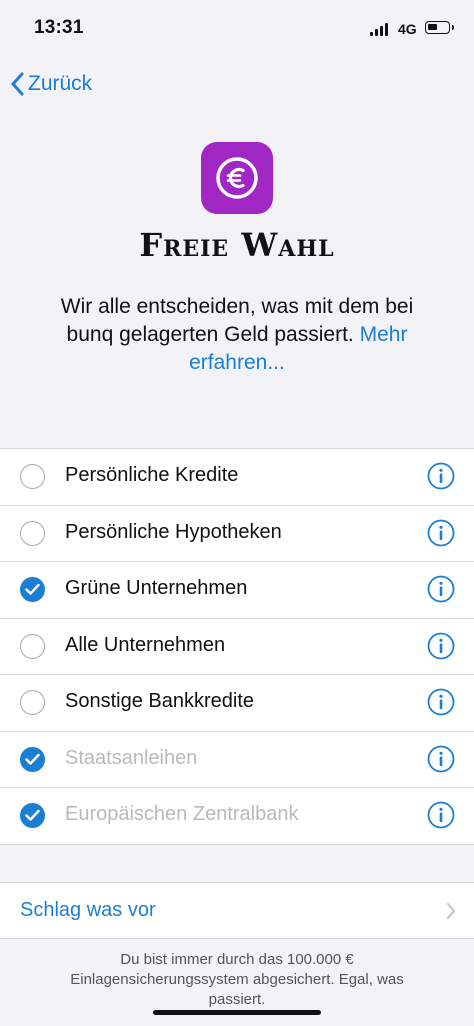  I want to click on option-row: Sonstige Bankkredite, so click(237, 703).